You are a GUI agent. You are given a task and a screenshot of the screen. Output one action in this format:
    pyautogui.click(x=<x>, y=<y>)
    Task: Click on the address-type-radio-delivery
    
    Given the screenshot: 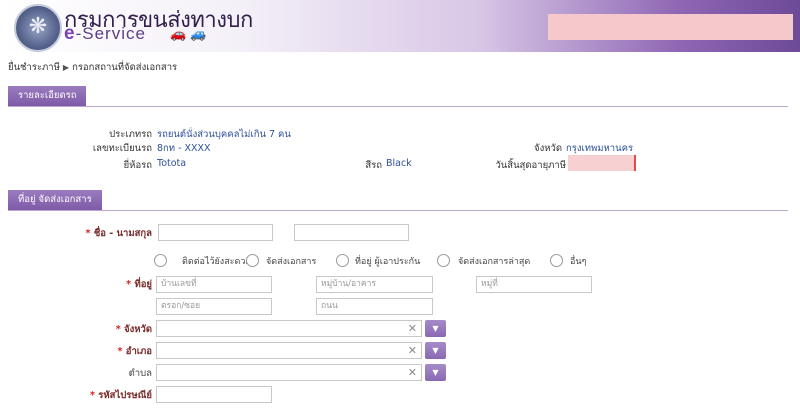 What is the action you would take?
    pyautogui.click(x=252, y=260)
    